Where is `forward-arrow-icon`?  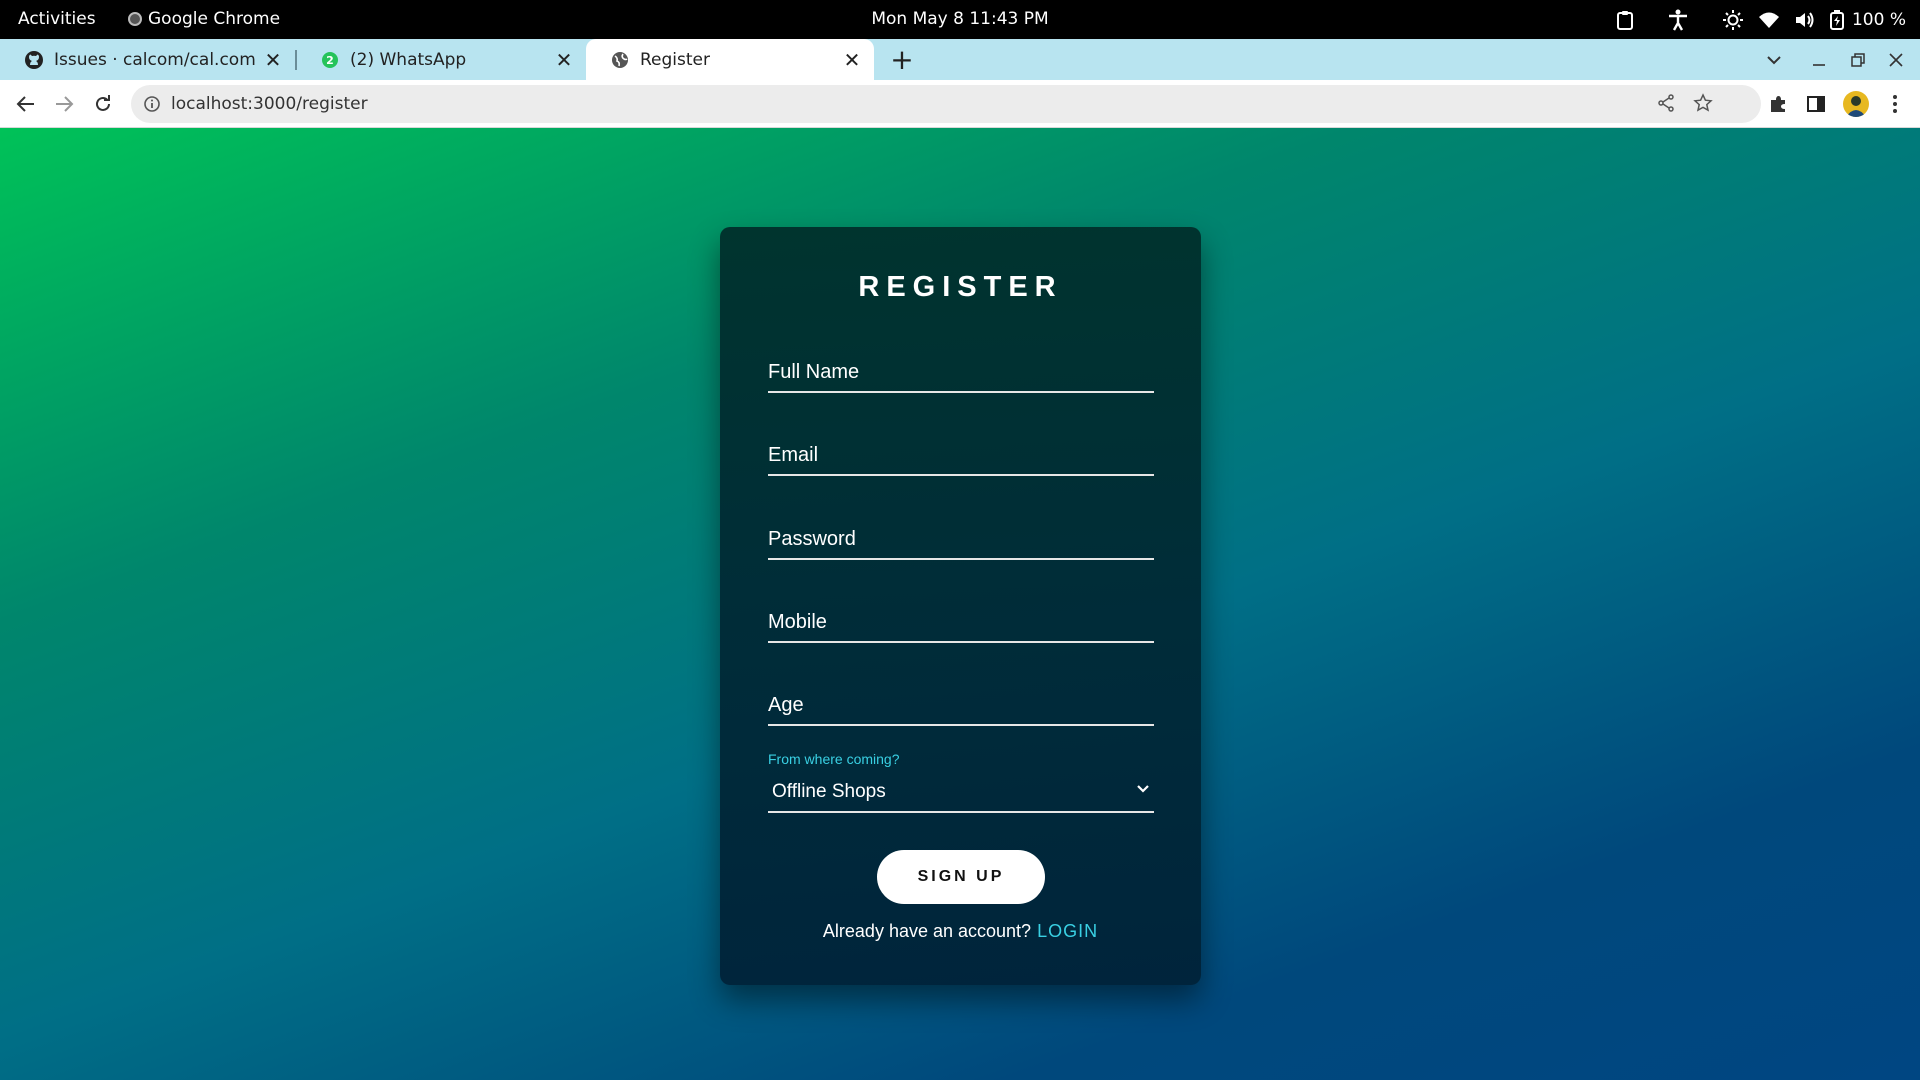 forward-arrow-icon is located at coordinates (65, 104).